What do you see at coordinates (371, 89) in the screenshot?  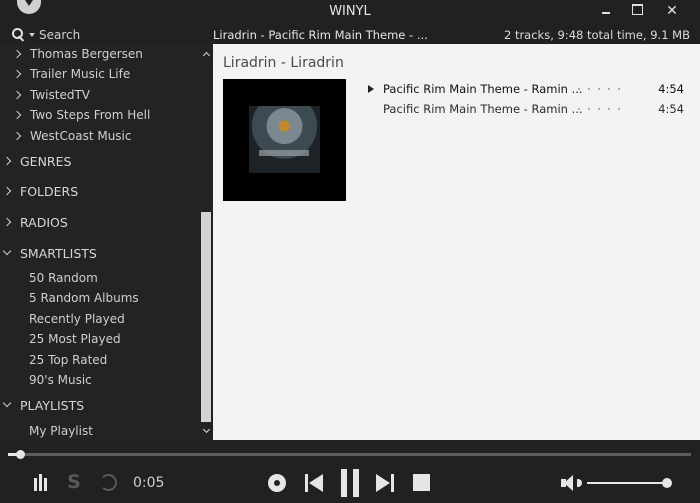 I see `now-playing-icon` at bounding box center [371, 89].